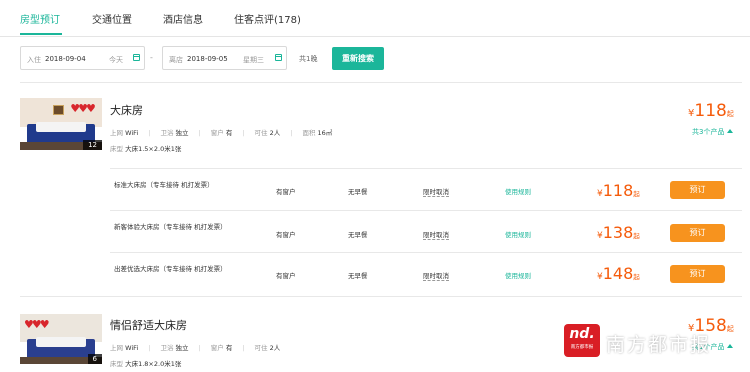 This screenshot has height=372, width=750. I want to click on rate-name: 新客体验大床房（专车接待 机打发票）, so click(170, 227).